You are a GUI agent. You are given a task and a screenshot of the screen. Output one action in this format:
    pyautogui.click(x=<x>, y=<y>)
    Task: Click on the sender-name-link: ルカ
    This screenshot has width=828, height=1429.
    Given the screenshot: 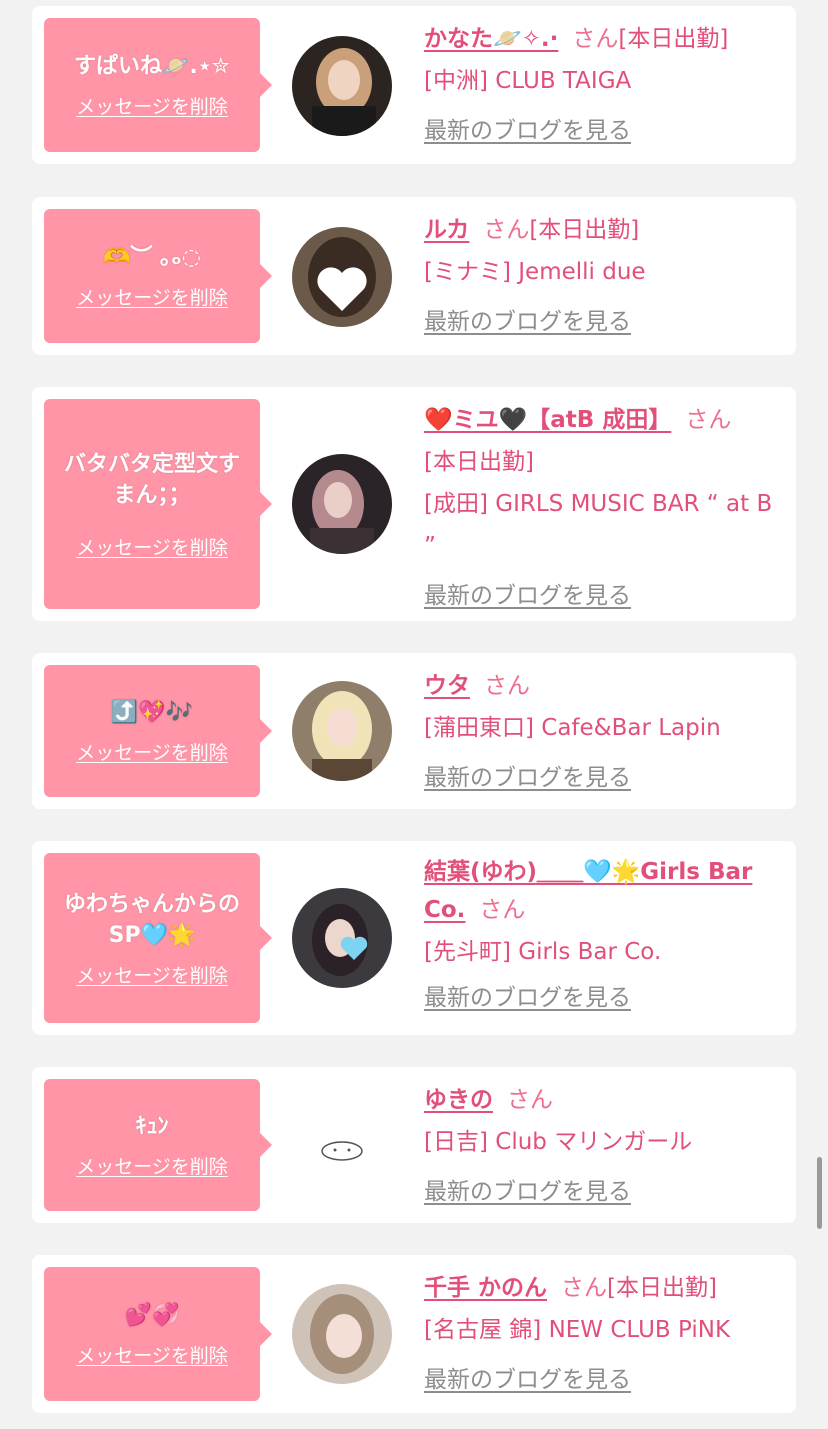 What is the action you would take?
    pyautogui.click(x=446, y=230)
    